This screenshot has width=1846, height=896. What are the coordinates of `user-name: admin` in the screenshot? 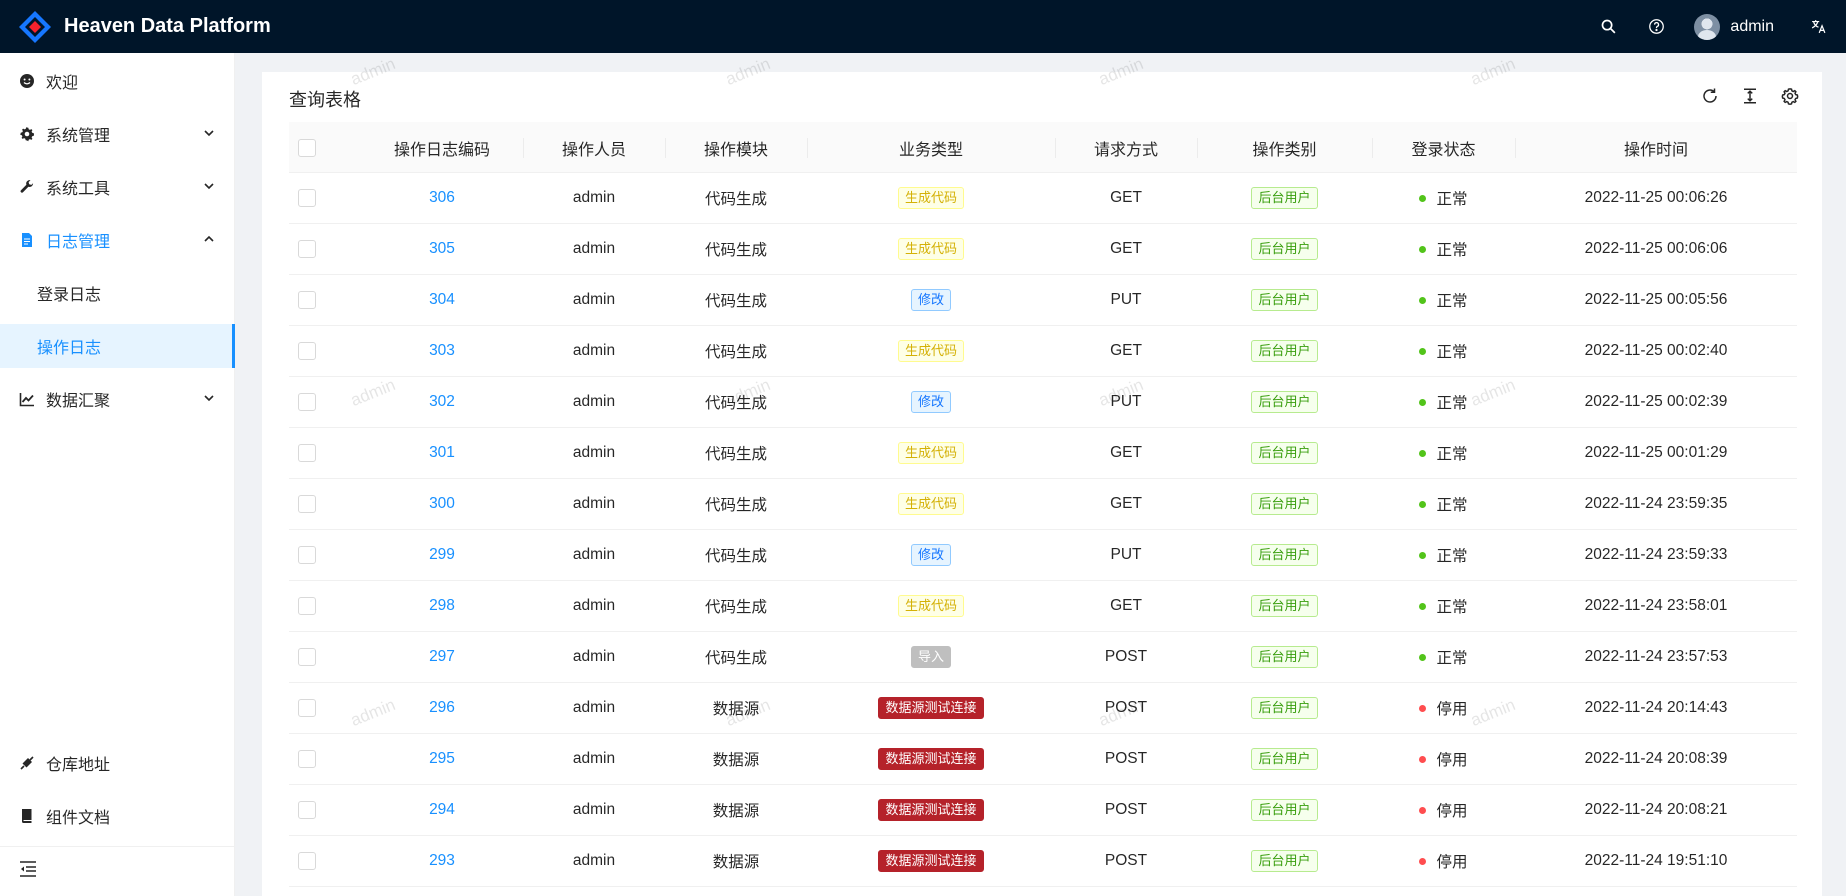 It's located at (1752, 26).